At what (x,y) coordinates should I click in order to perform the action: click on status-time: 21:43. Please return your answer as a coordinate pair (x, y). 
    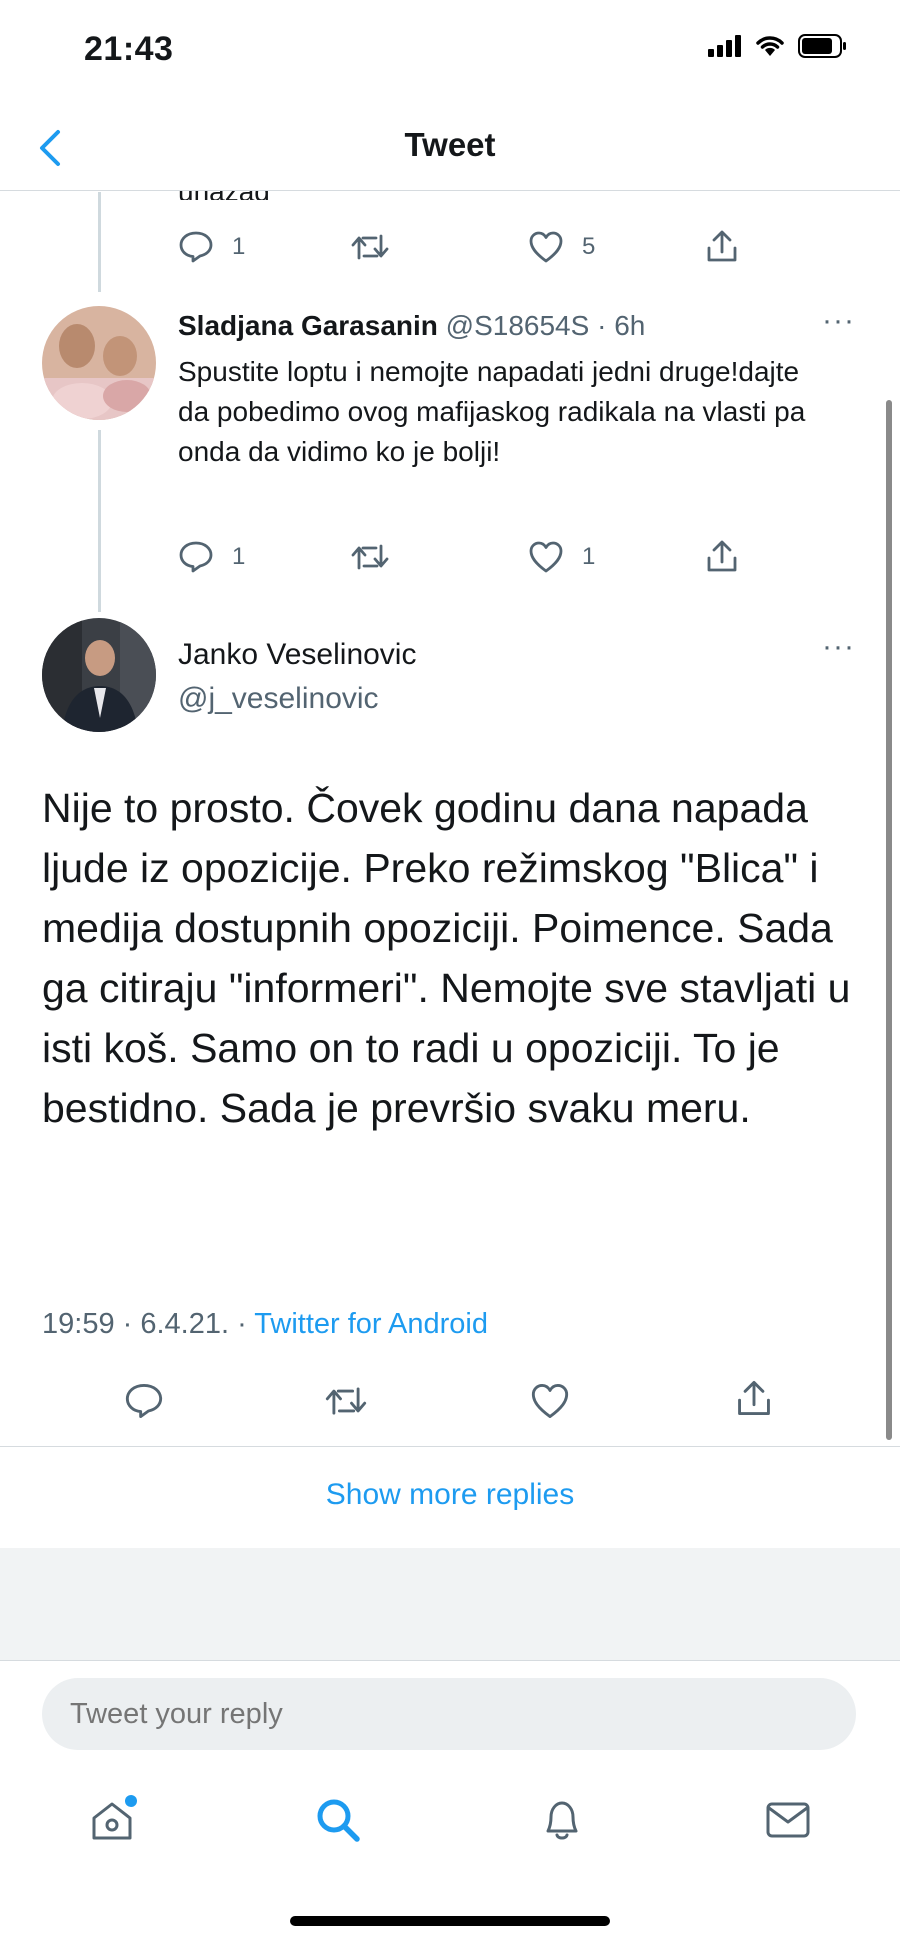
    Looking at the image, I should click on (129, 49).